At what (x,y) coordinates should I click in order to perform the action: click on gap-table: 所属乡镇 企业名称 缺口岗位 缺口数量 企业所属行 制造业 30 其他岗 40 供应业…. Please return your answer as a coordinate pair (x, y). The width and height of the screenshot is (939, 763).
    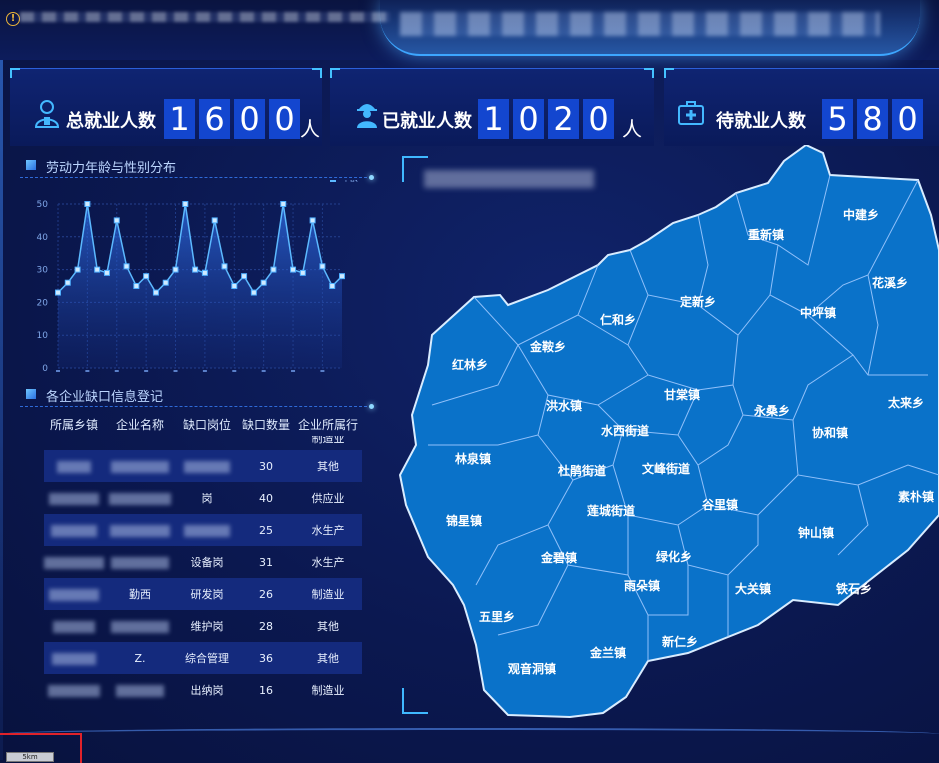
    Looking at the image, I should click on (203, 559).